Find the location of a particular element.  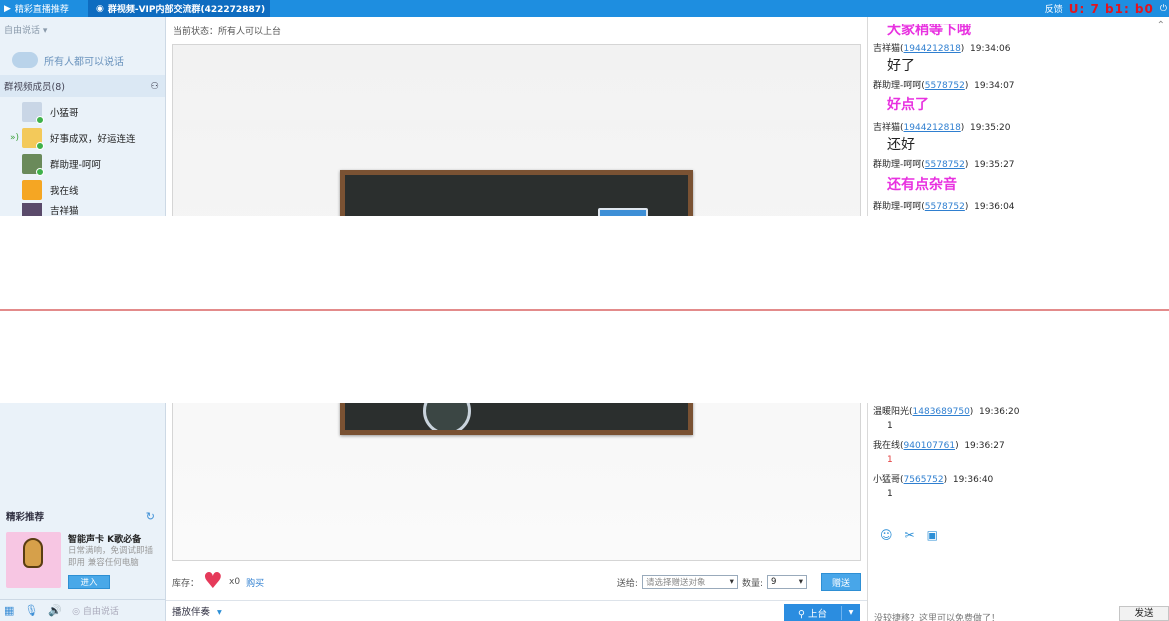

user-id-link: 1483689750 is located at coordinates (941, 412).